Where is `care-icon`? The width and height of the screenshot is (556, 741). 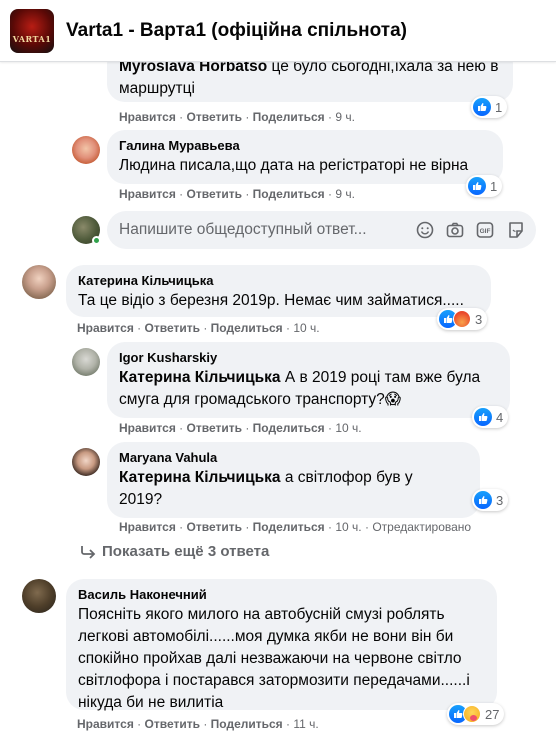 care-icon is located at coordinates (472, 714).